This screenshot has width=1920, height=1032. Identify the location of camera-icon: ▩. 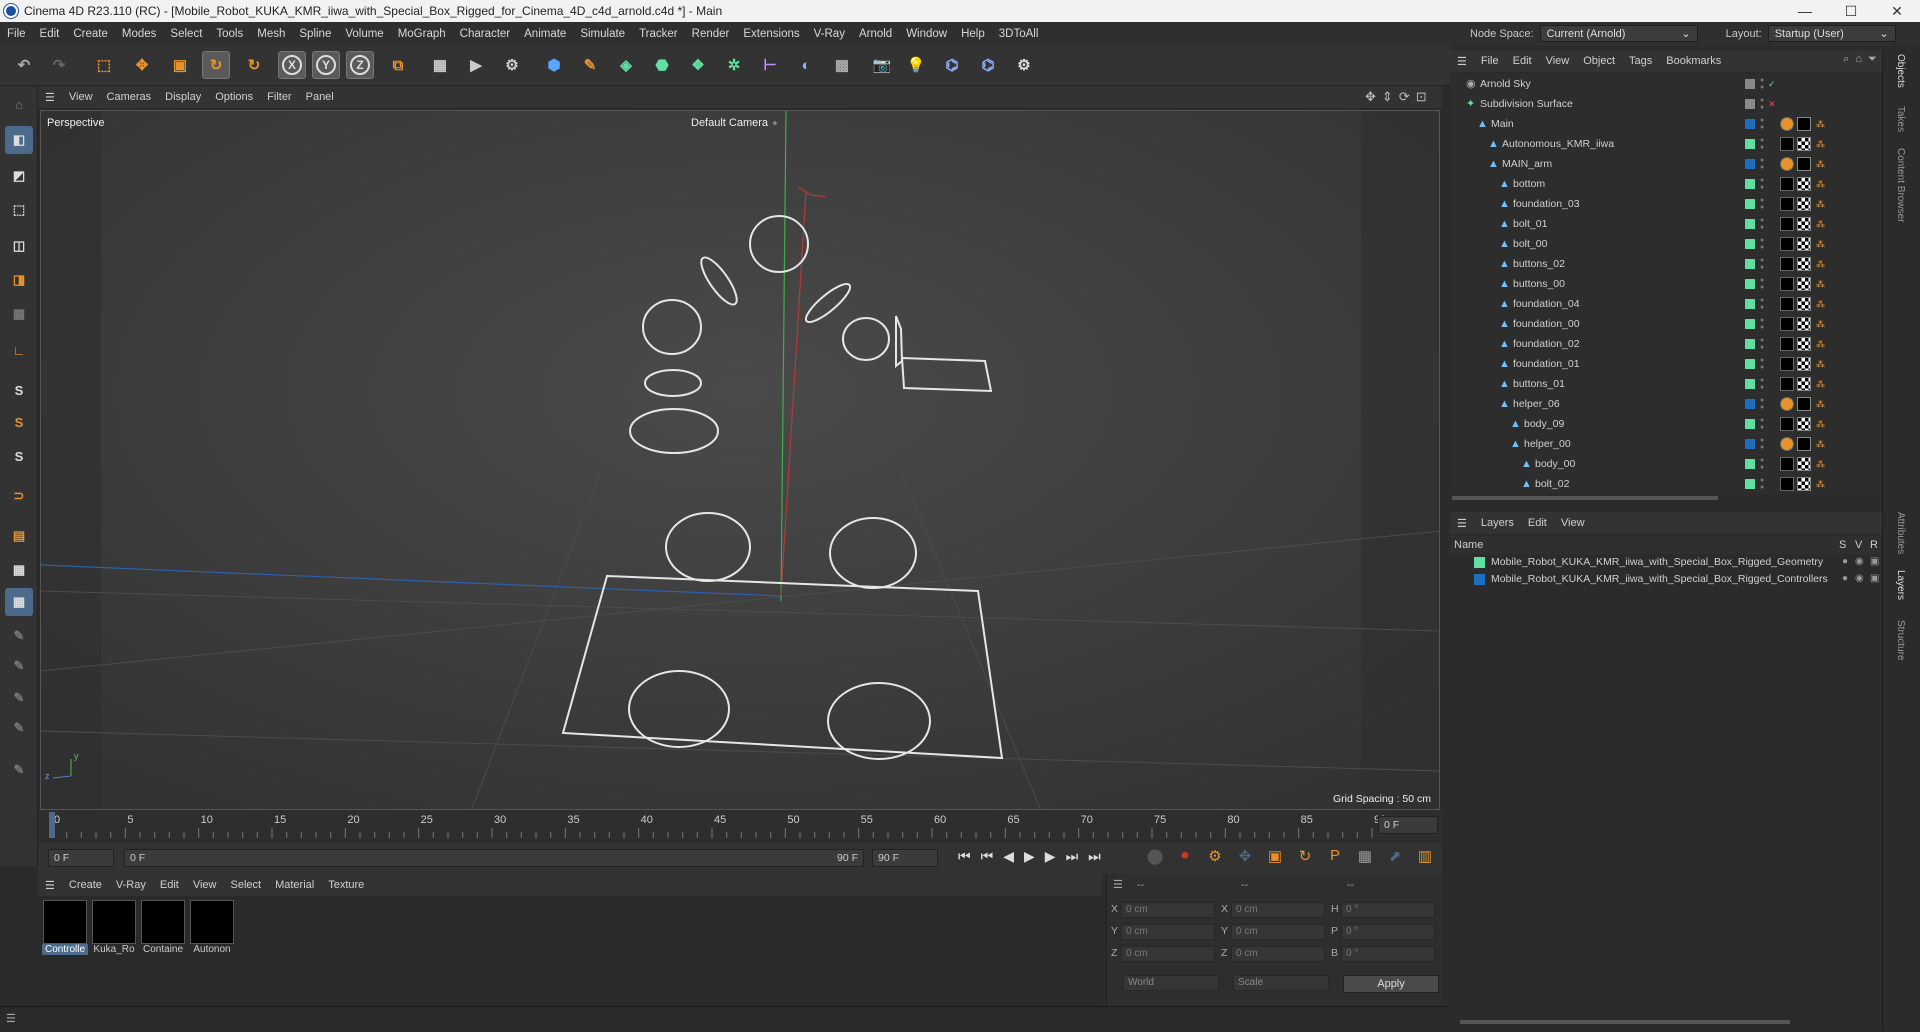
(842, 65).